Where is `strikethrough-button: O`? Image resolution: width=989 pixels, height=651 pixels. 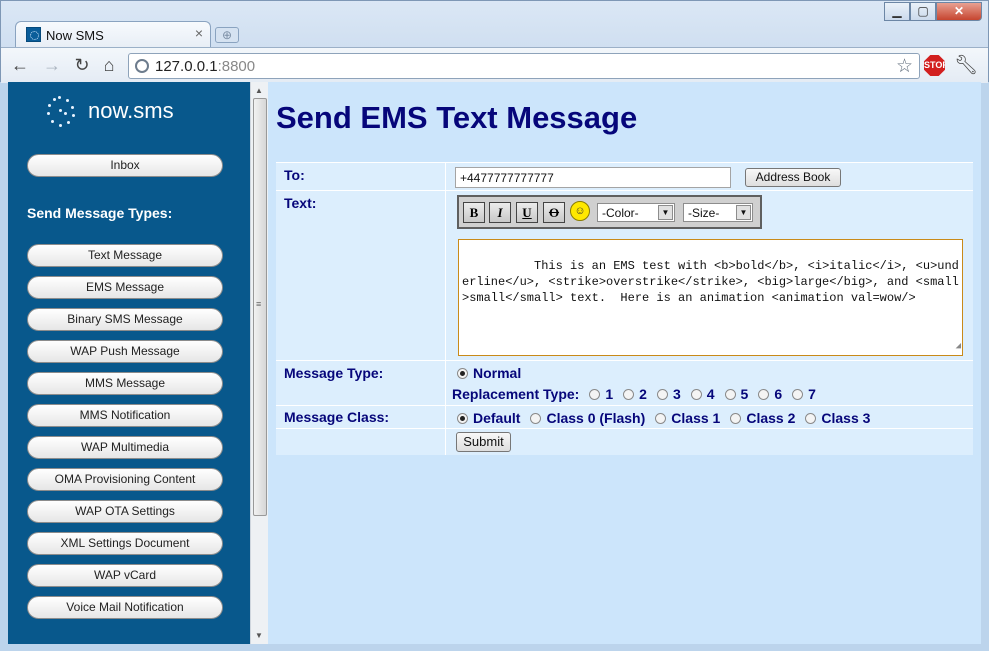 strikethrough-button: O is located at coordinates (554, 212).